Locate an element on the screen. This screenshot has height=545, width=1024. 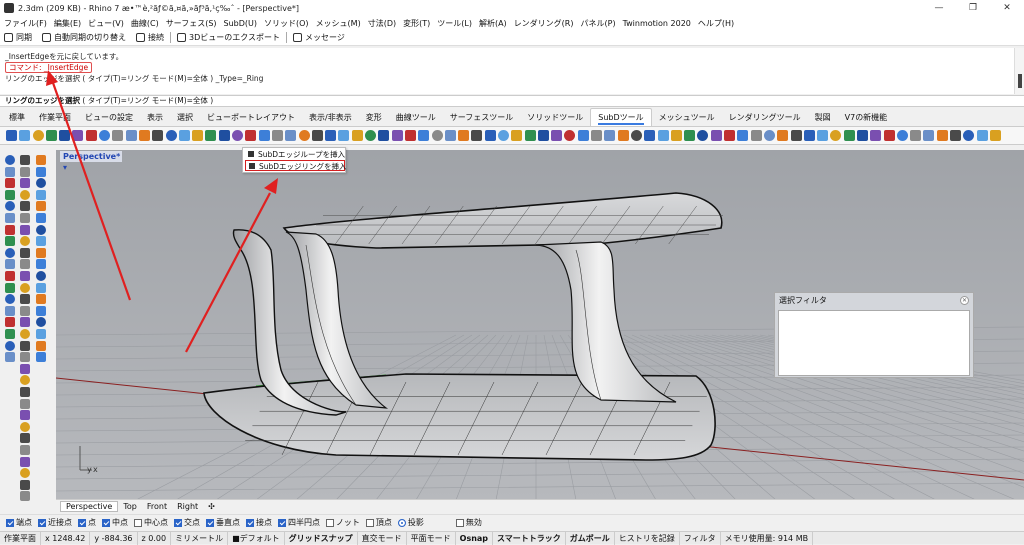
menu-solid: ソリッド(O) is located at coordinates (286, 23).